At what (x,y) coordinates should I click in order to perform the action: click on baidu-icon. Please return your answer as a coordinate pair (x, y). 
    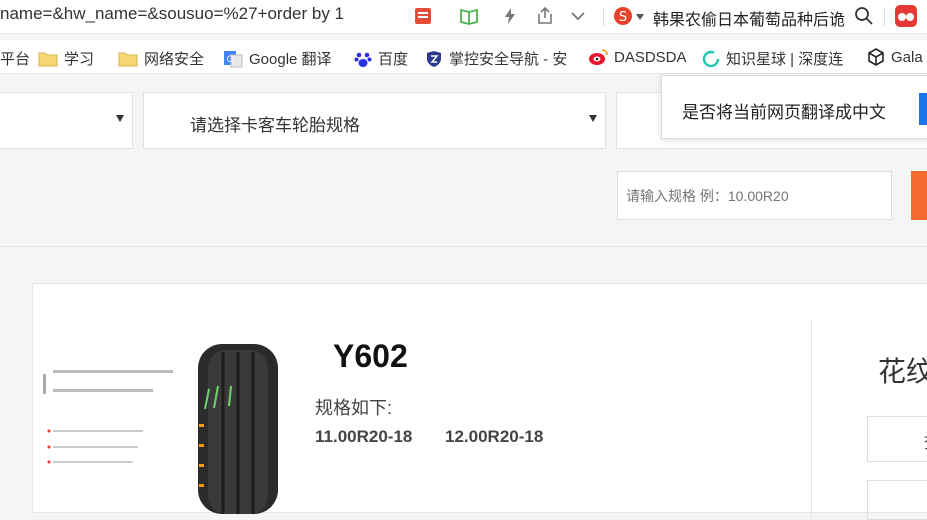
    Looking at the image, I should click on (363, 59).